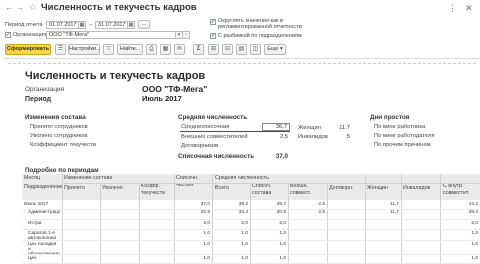  I want to click on idle-employee-label: По вине работника, so click(400, 127).